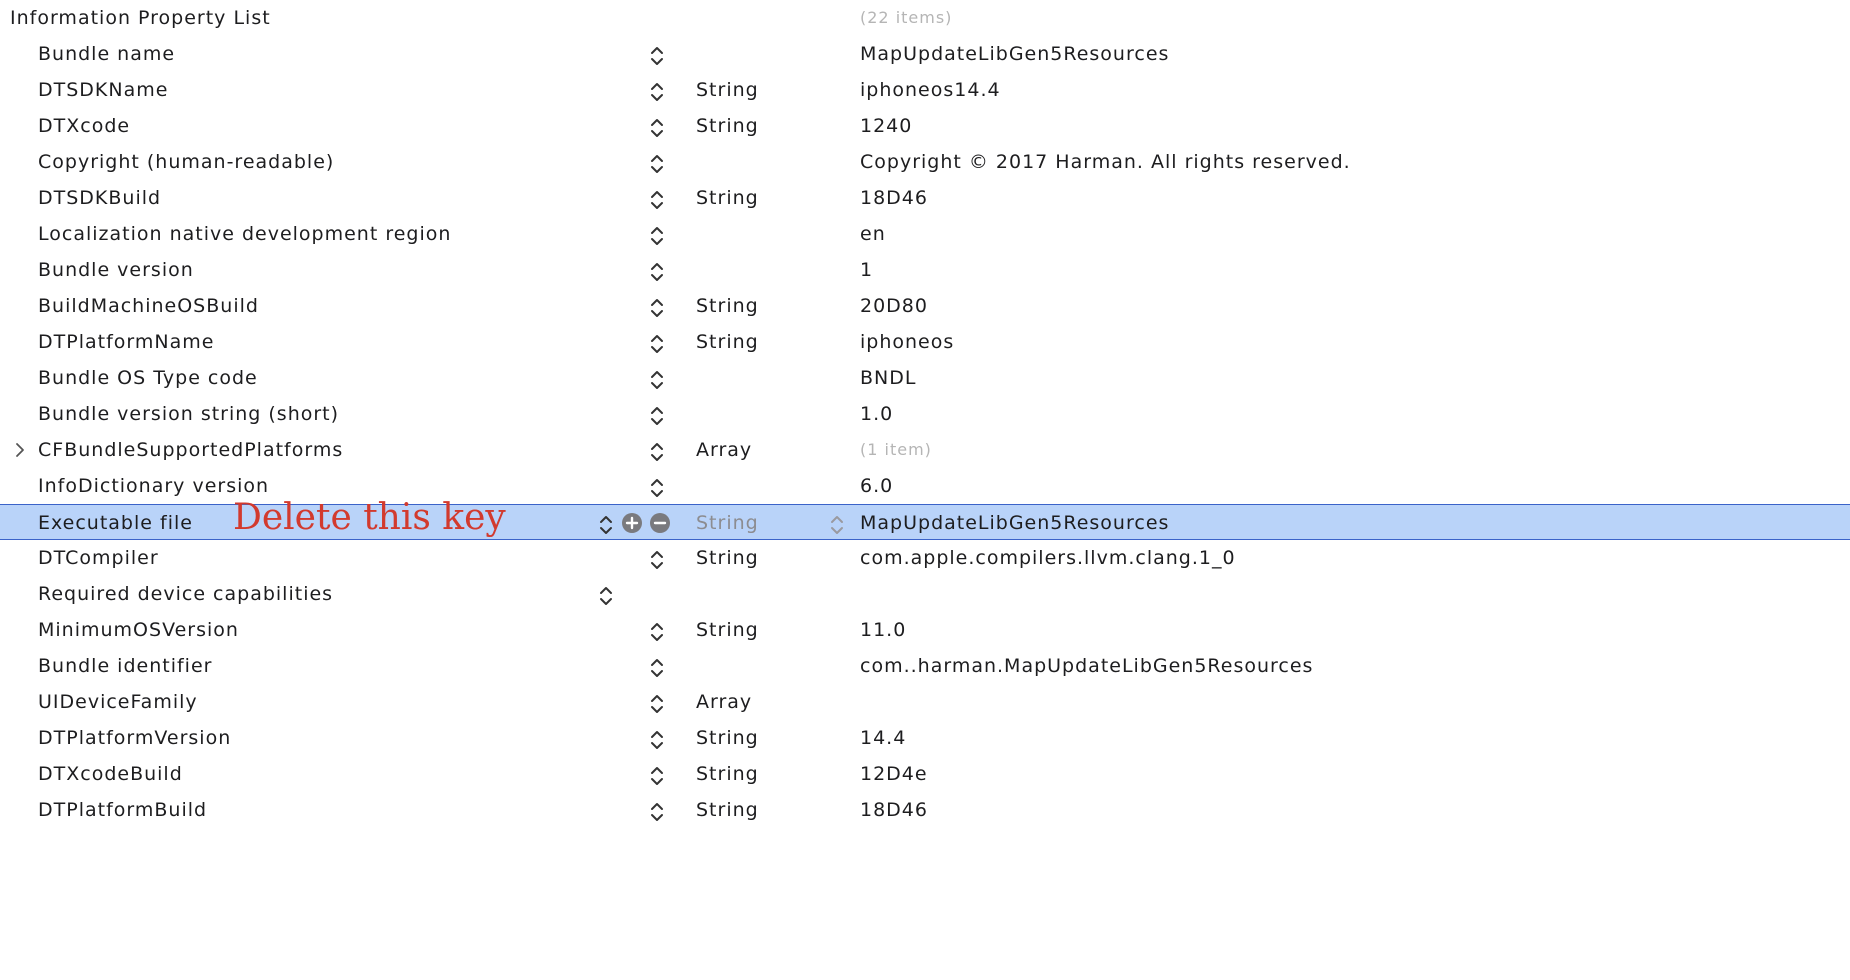  I want to click on plist-row: Bundle version 1, so click(925, 270).